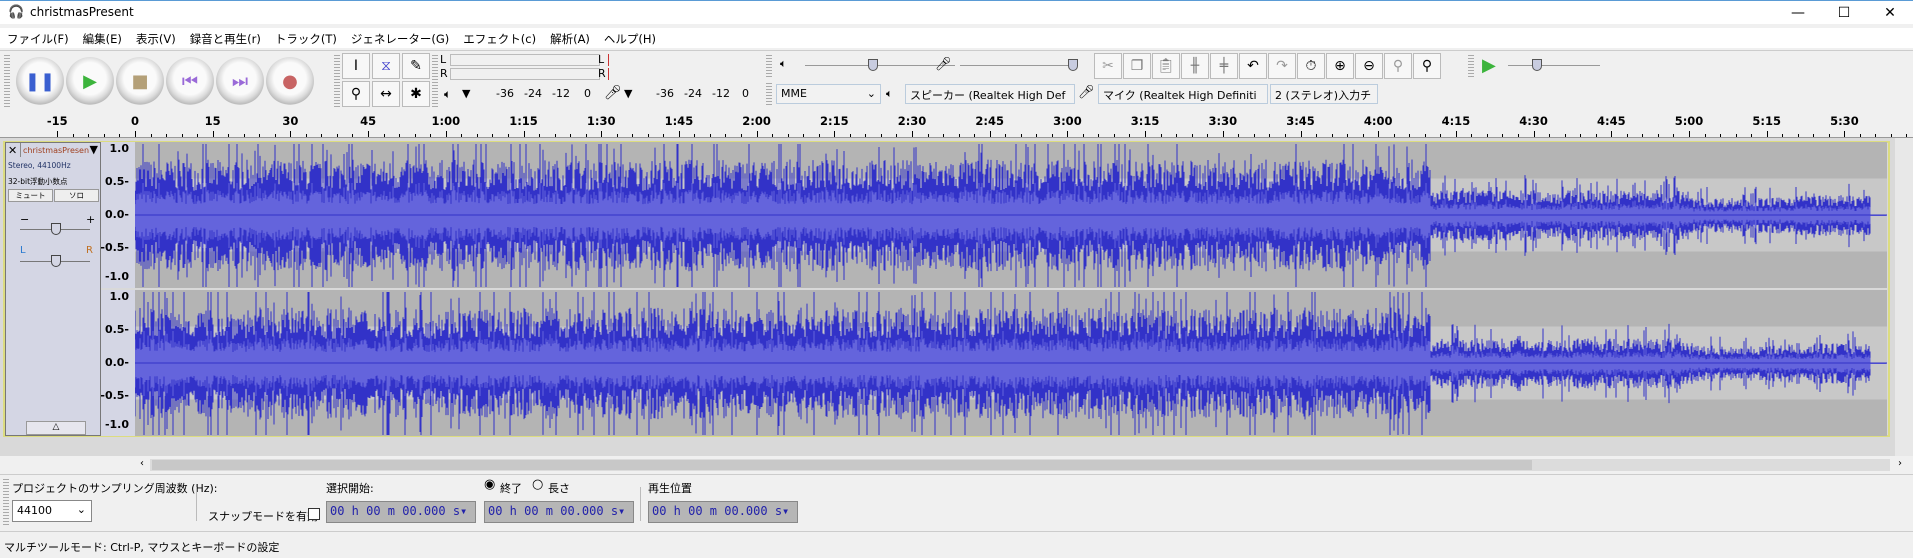 Image resolution: width=1913 pixels, height=558 pixels. Describe the element at coordinates (570, 39) in the screenshot. I see `menu-analyze: 解析(A)` at that location.